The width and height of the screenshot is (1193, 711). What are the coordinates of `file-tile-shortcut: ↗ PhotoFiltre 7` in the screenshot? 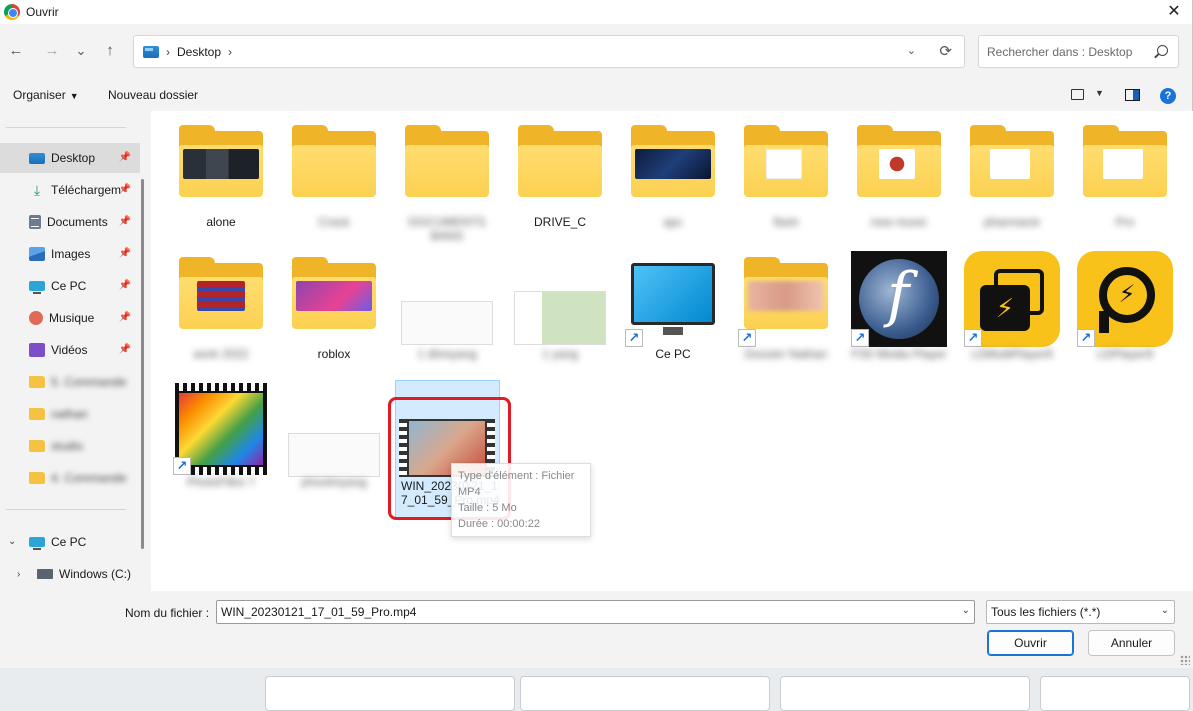 It's located at (221, 439).